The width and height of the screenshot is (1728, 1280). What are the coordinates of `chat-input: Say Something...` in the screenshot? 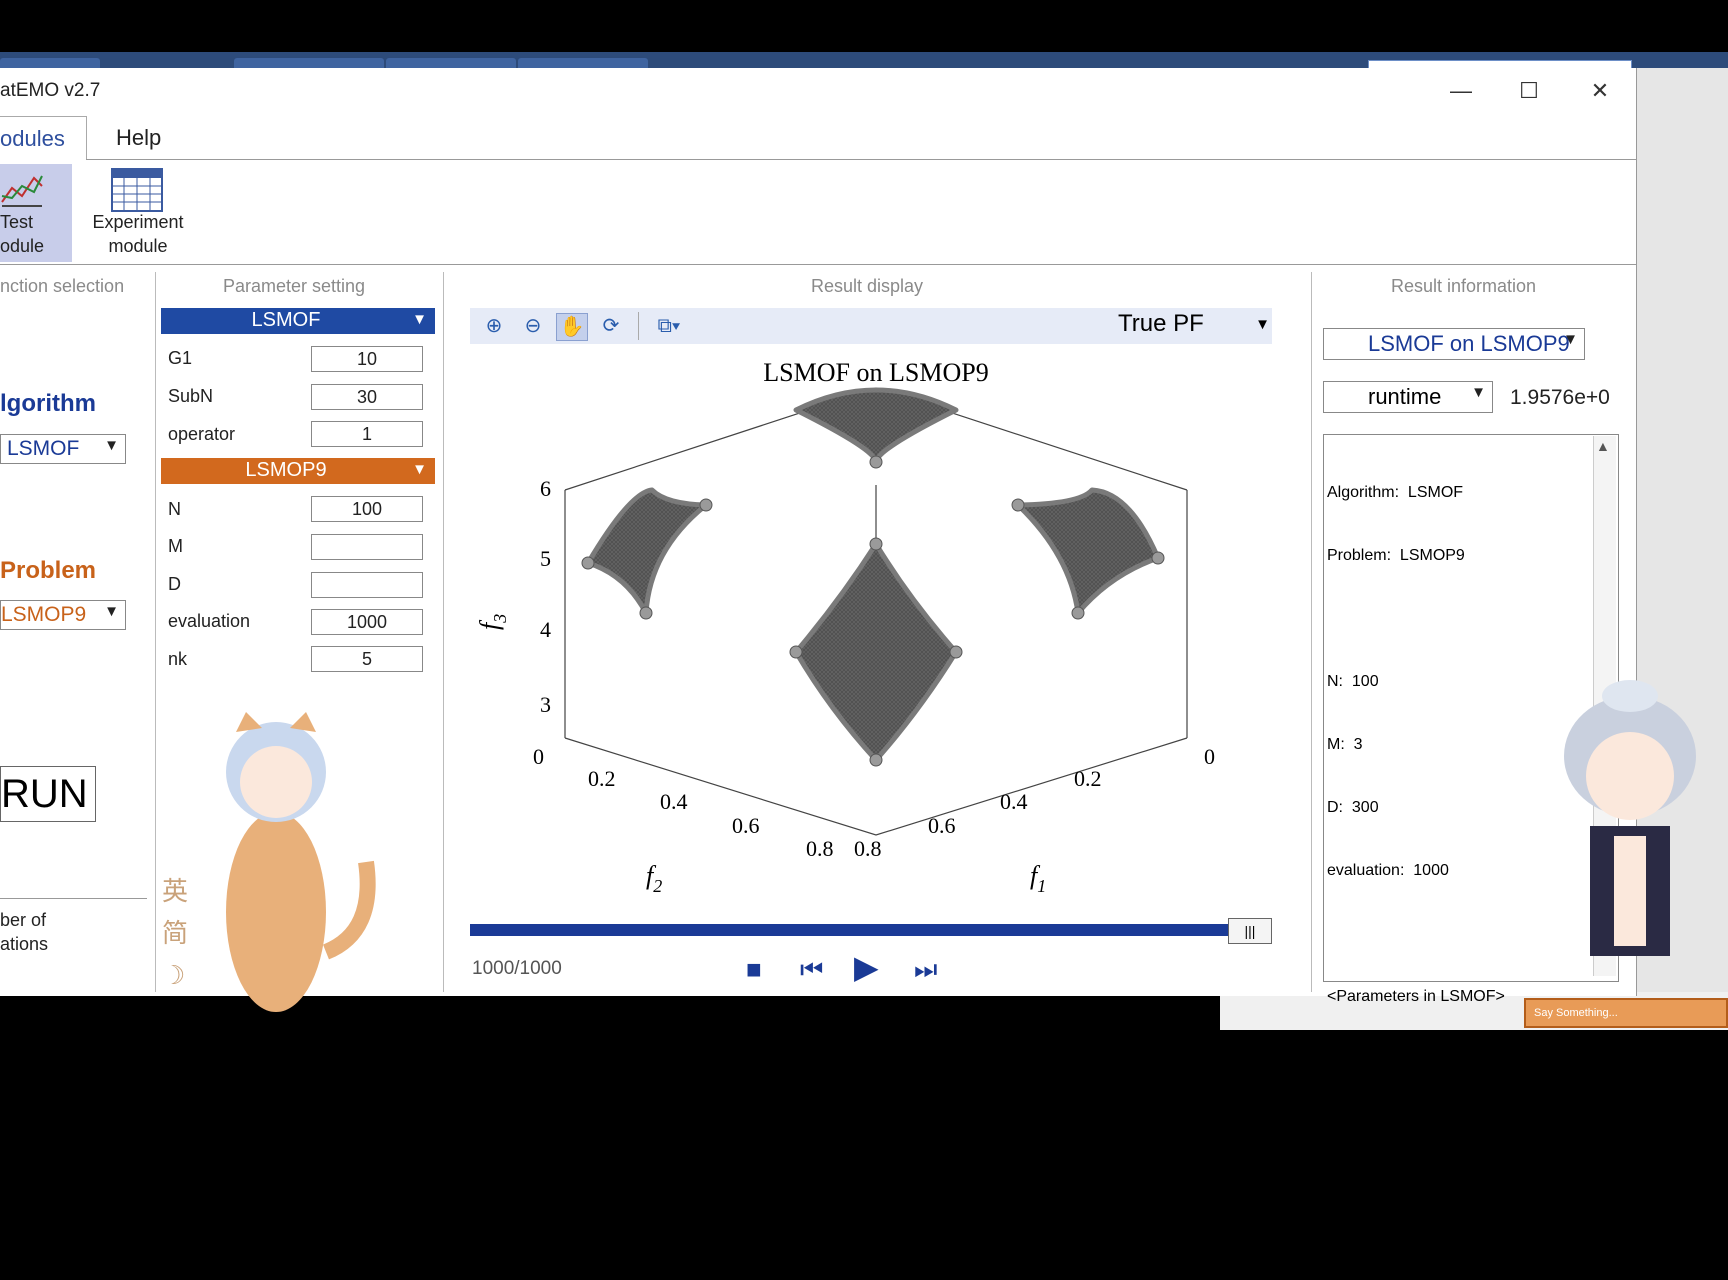 It's located at (1626, 1013).